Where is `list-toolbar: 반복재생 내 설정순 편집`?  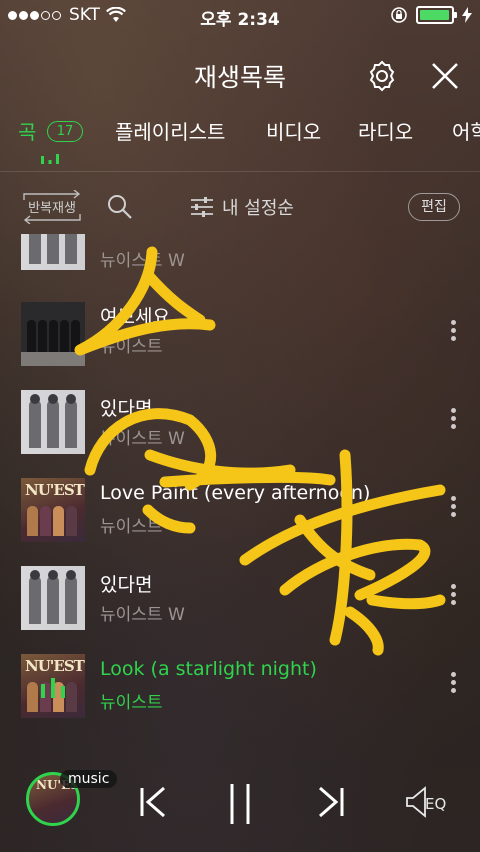
list-toolbar: 반복재생 내 설정순 편집 is located at coordinates (240, 206).